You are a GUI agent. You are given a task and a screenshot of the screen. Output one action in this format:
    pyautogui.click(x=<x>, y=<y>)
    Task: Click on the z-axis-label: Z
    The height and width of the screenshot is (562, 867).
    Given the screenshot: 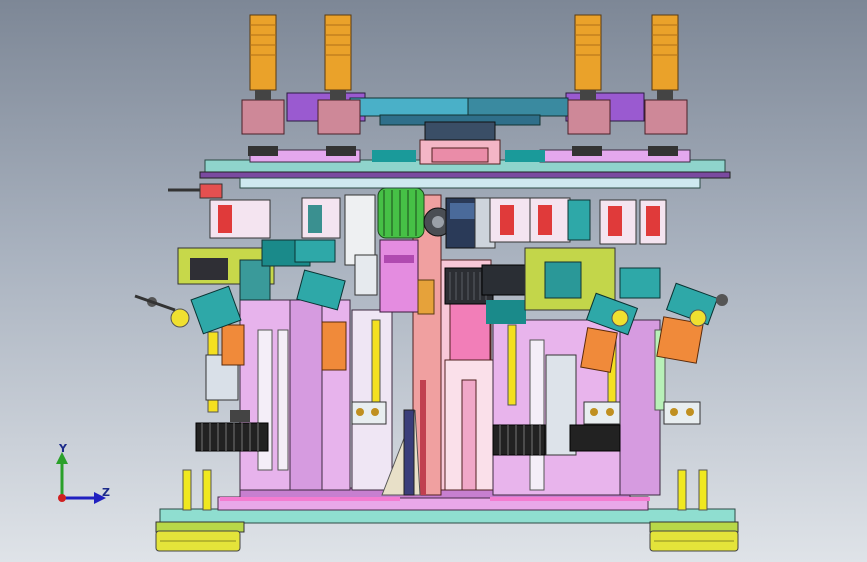 What is the action you would take?
    pyautogui.click(x=106, y=492)
    